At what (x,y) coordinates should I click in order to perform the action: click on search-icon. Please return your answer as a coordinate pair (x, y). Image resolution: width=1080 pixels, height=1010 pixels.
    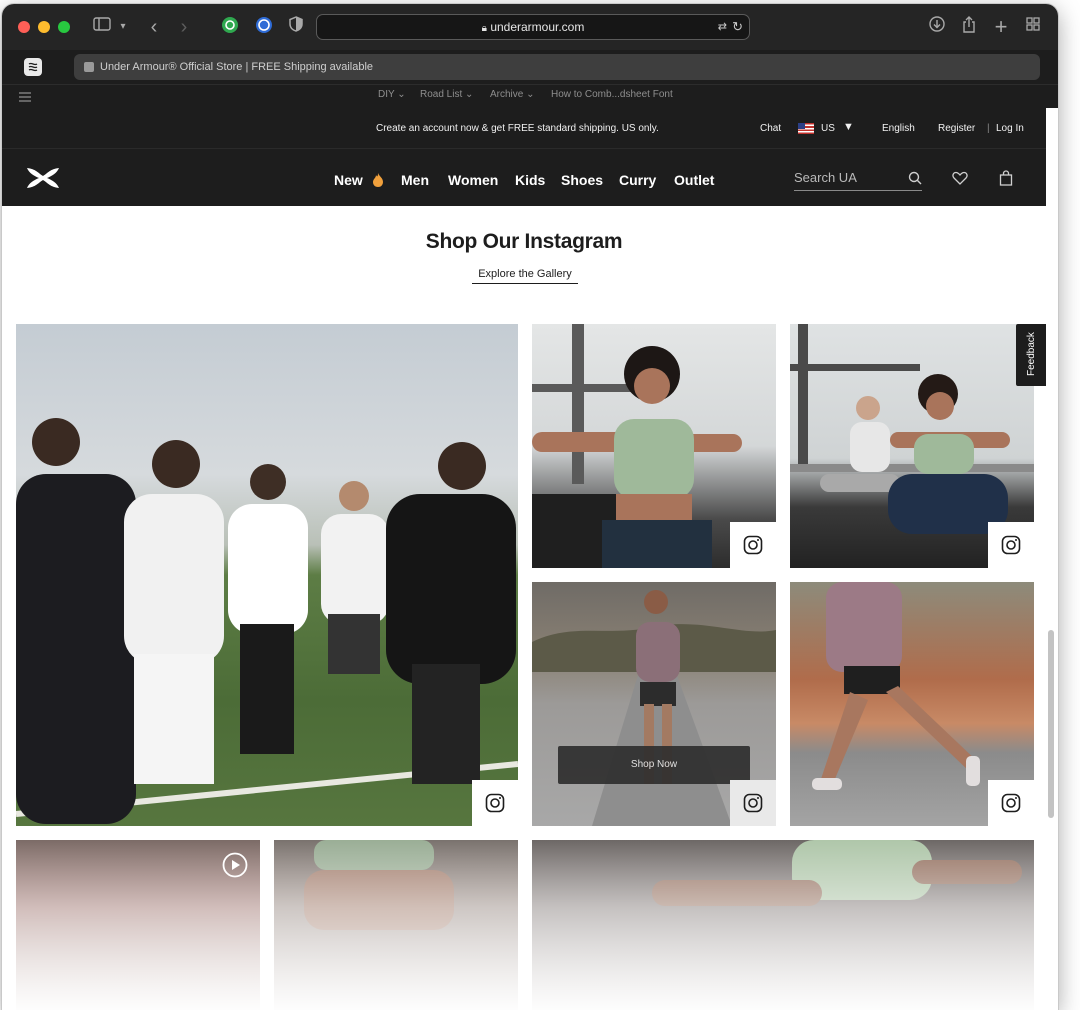
    Looking at the image, I should click on (915, 178).